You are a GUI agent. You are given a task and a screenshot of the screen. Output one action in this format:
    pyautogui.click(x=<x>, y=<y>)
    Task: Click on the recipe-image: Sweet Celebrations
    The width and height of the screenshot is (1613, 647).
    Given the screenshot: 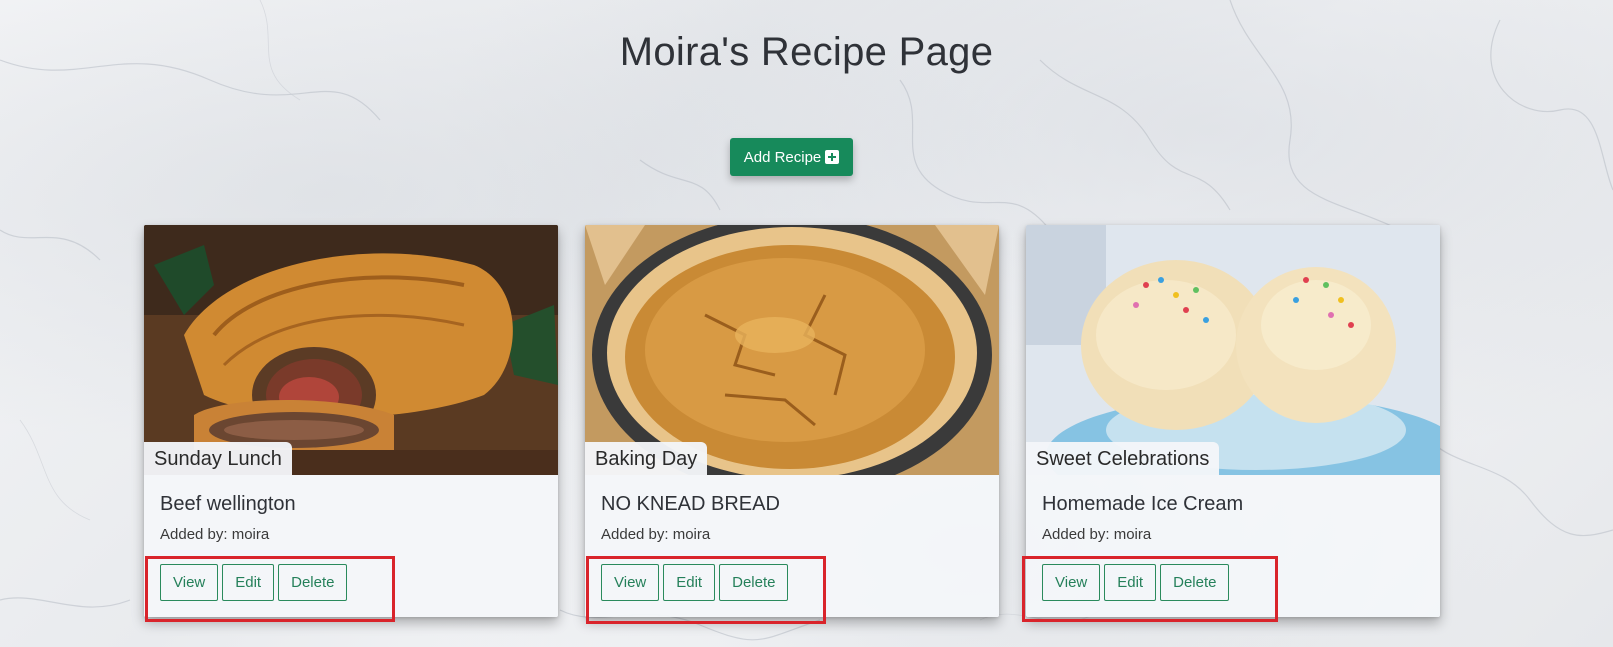 What is the action you would take?
    pyautogui.click(x=1233, y=350)
    